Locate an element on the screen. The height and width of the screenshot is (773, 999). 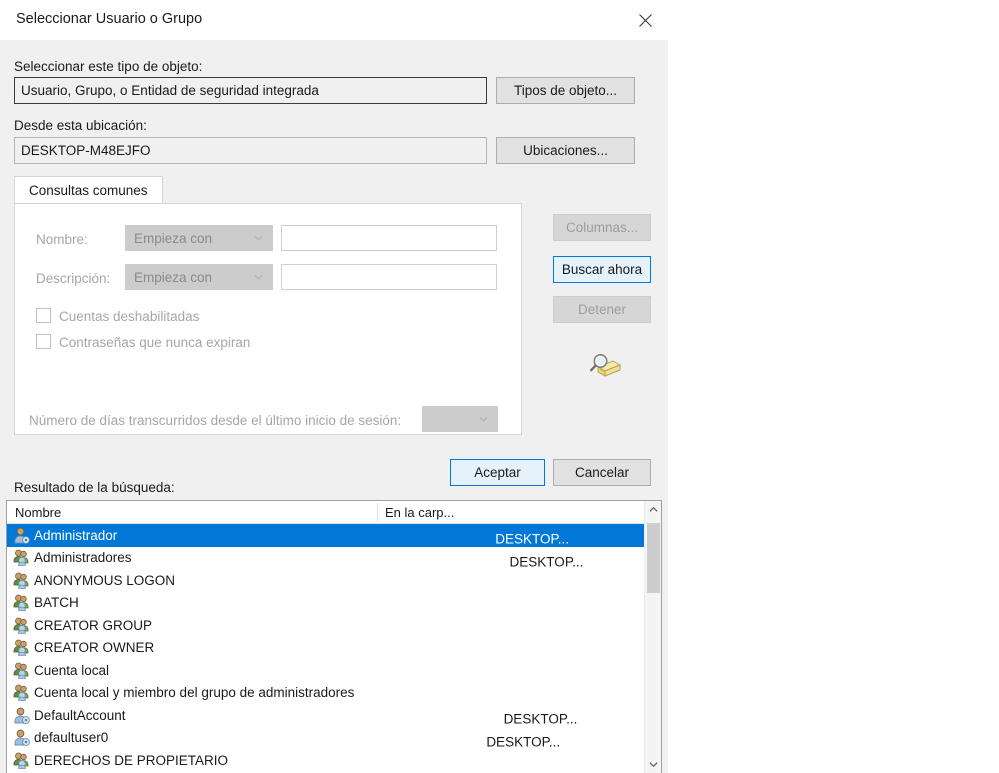
days-since-login-select is located at coordinates (460, 419).